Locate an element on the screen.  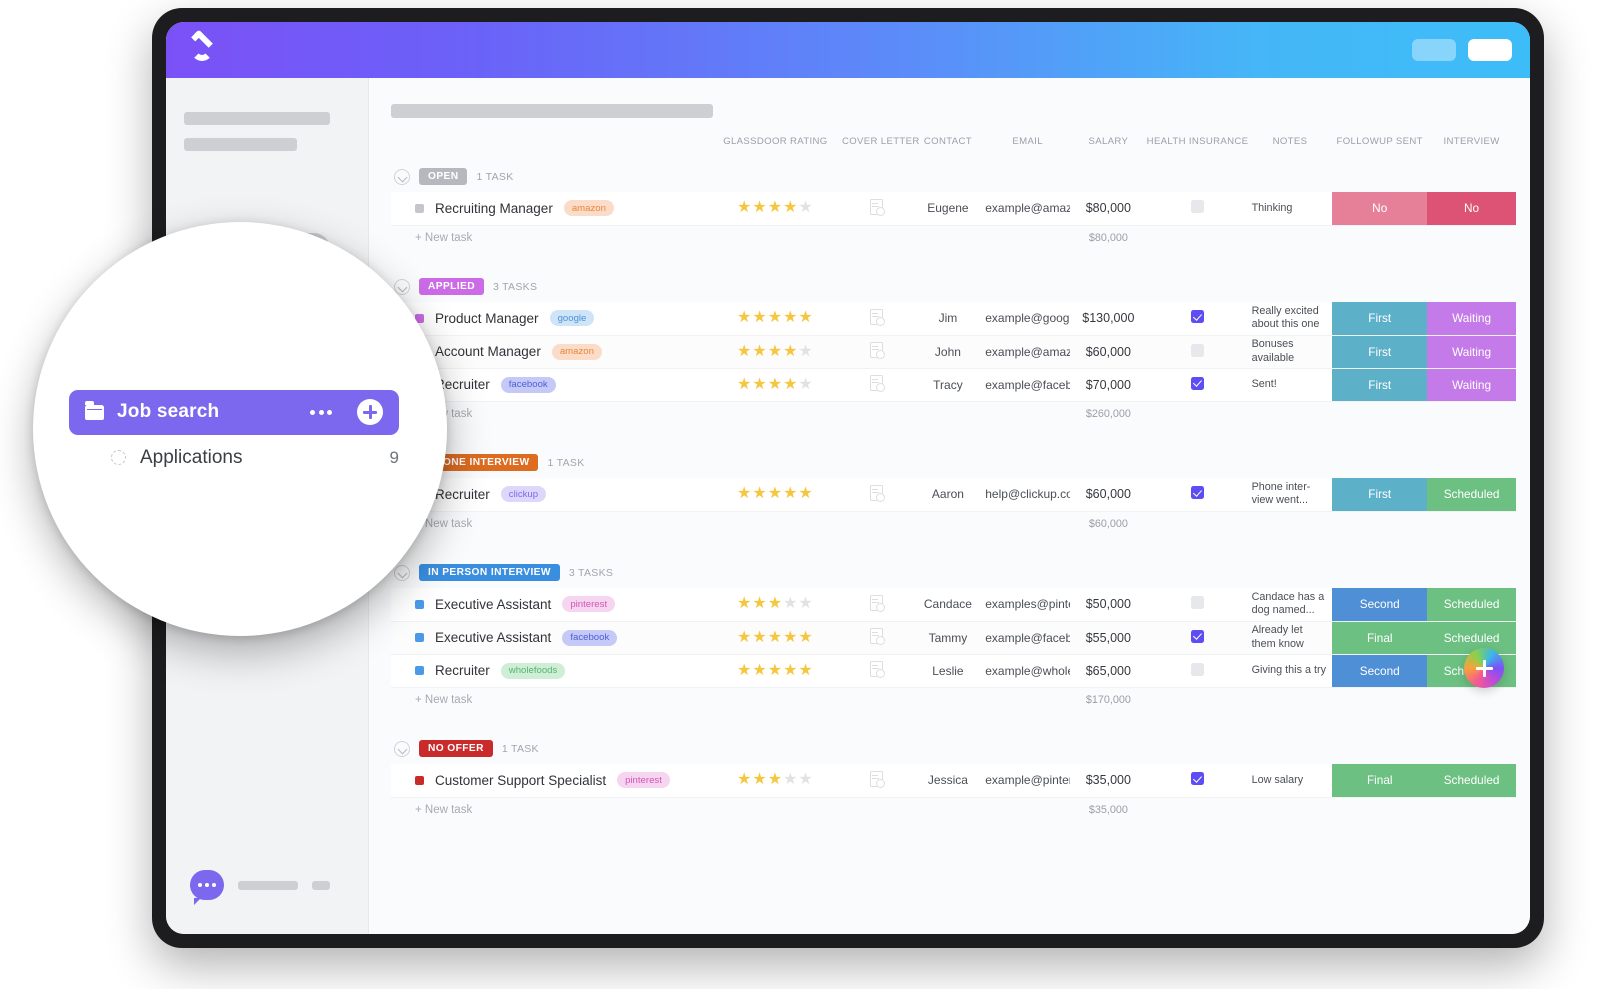
cell-salary: $60,000 is located at coordinates (1108, 352).